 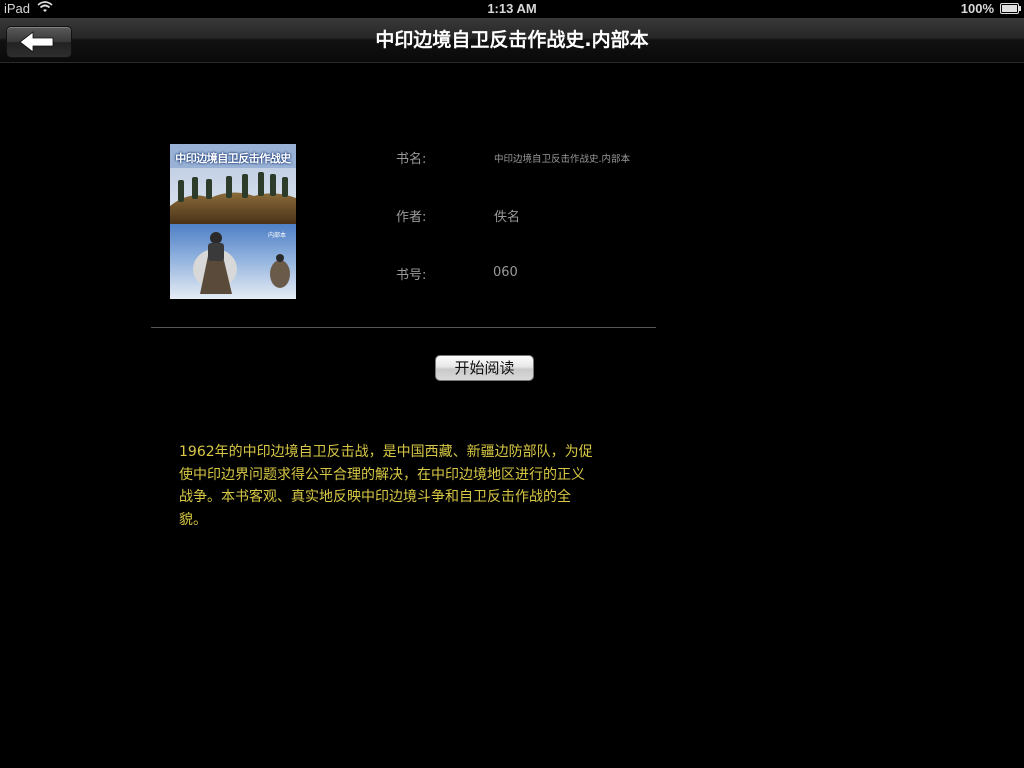 I want to click on back-button, so click(x=39, y=42).